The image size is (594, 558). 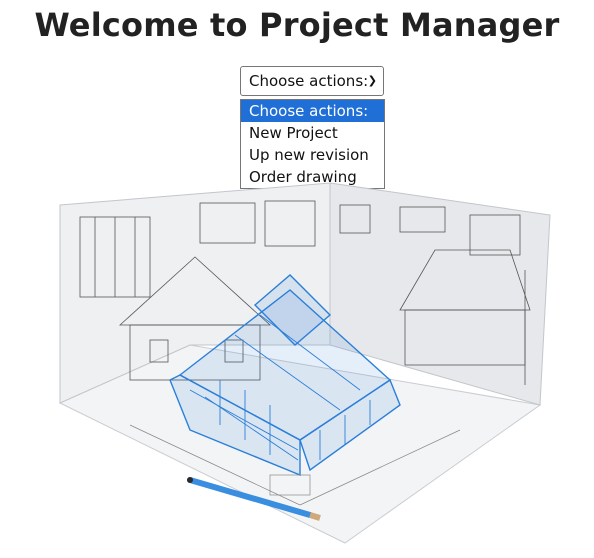 What do you see at coordinates (312, 133) in the screenshot?
I see `dropdown-option-new-project: New Project` at bounding box center [312, 133].